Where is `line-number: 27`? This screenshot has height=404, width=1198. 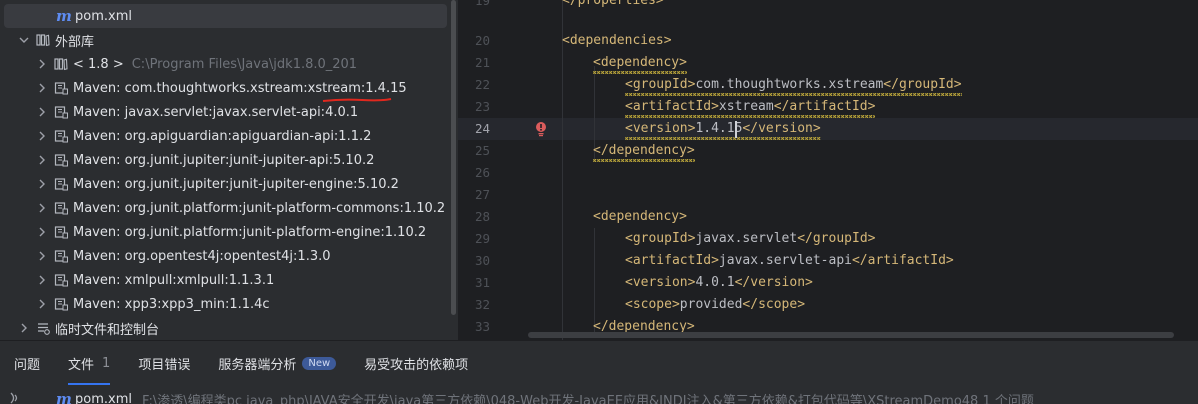 line-number: 27 is located at coordinates (482, 194).